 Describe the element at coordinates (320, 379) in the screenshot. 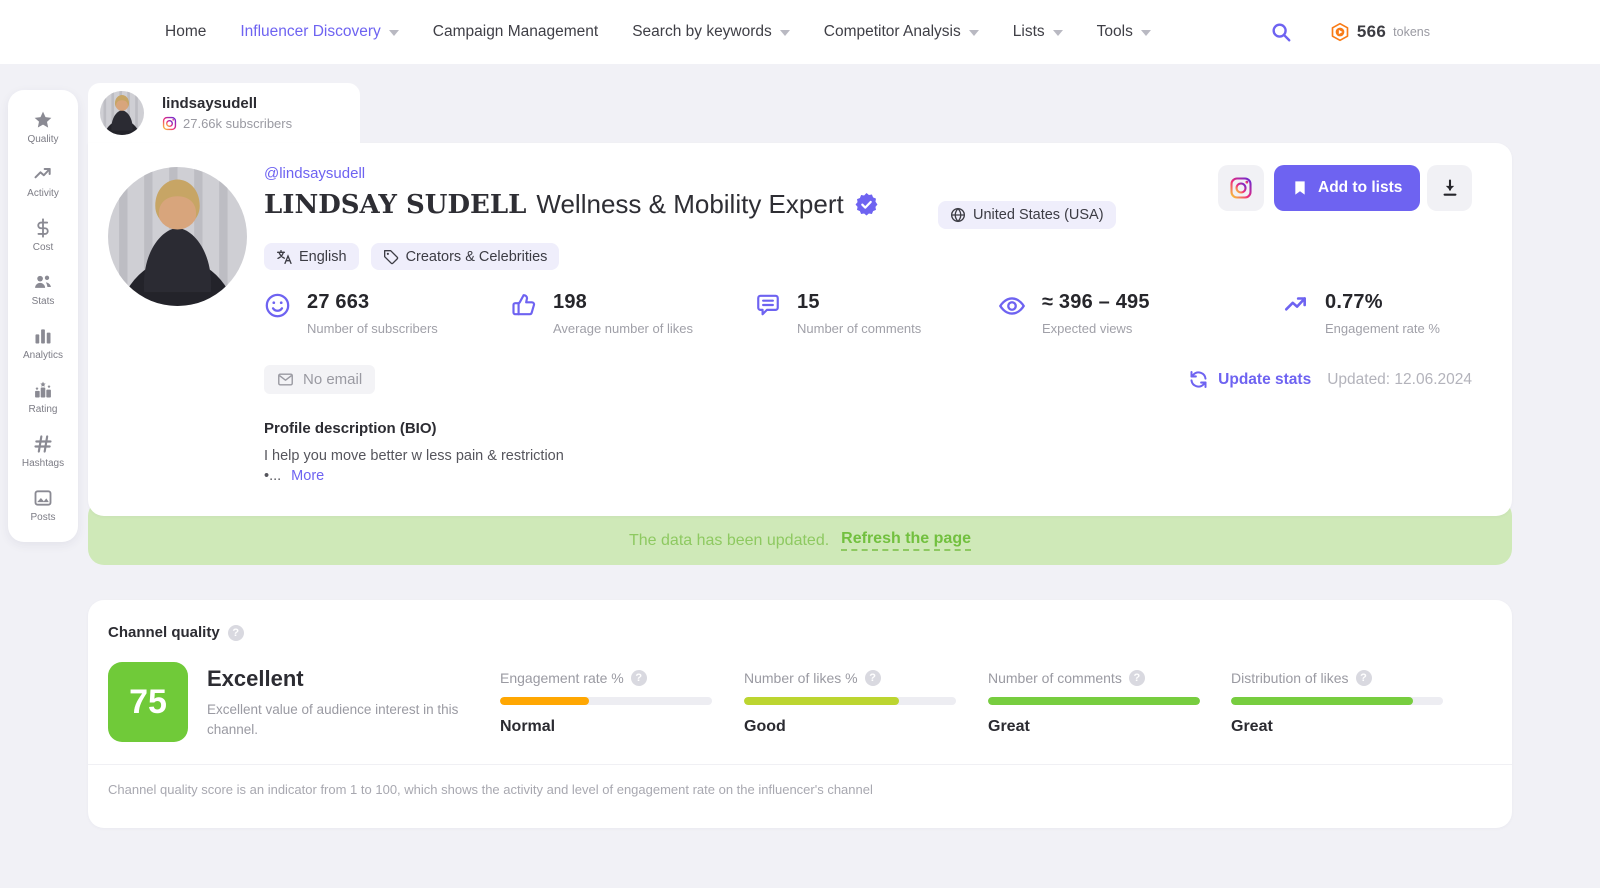

I see `email-chip: No email` at that location.